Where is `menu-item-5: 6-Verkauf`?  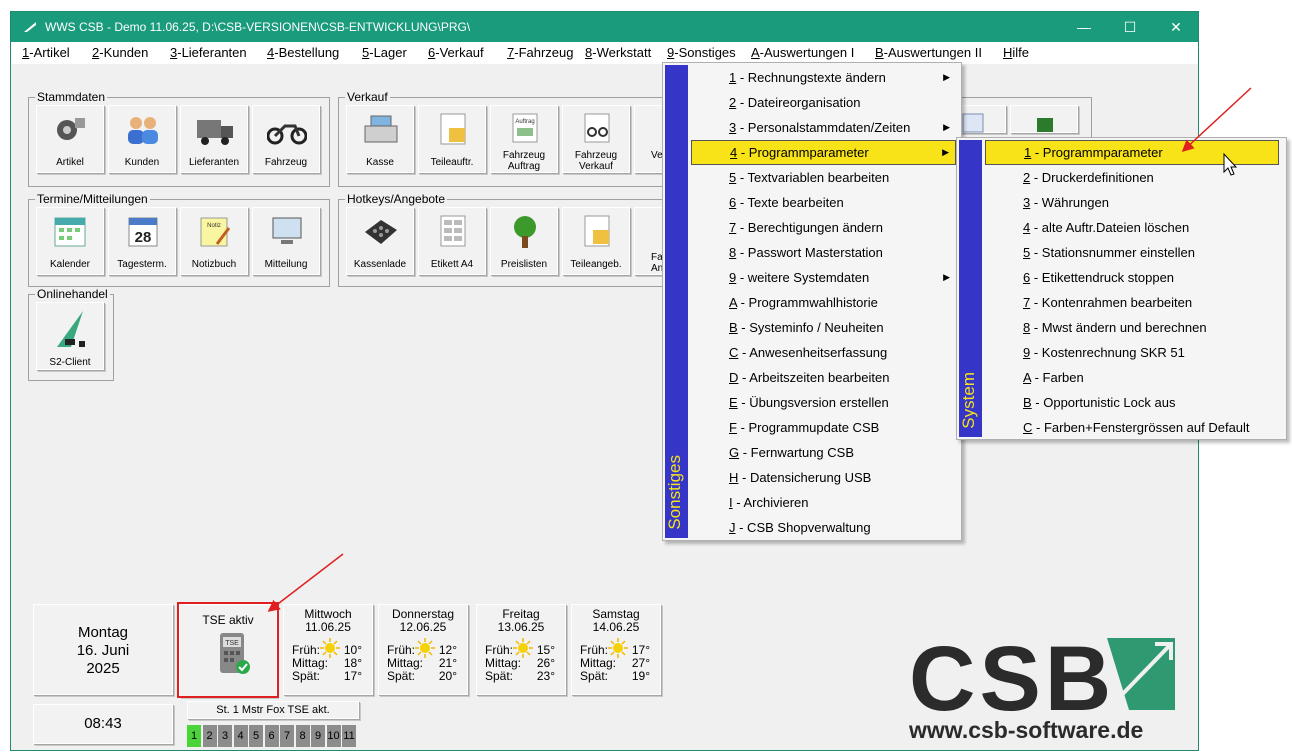 menu-item-5: 6-Verkauf is located at coordinates (456, 52).